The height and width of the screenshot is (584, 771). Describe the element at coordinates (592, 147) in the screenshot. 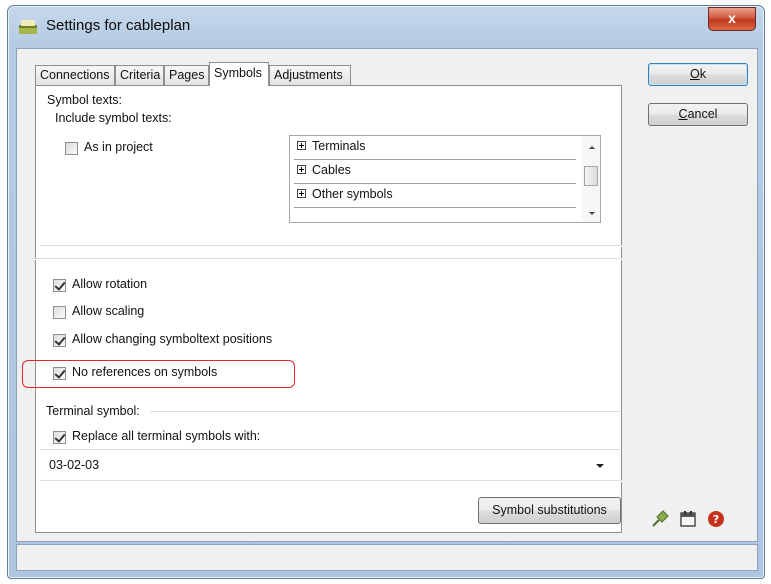

I see `scroll-up-icon` at that location.